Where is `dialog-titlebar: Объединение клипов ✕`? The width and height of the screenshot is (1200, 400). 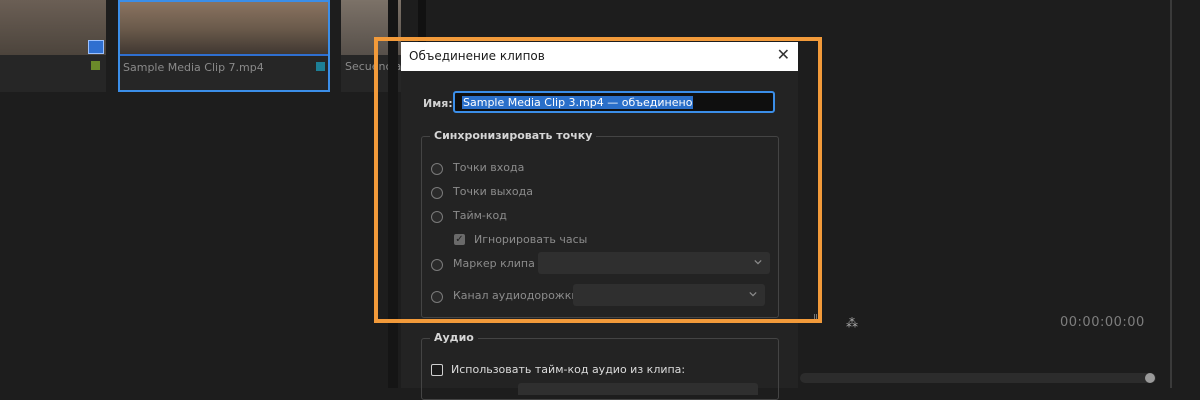 dialog-titlebar: Объединение клипов ✕ is located at coordinates (599, 56).